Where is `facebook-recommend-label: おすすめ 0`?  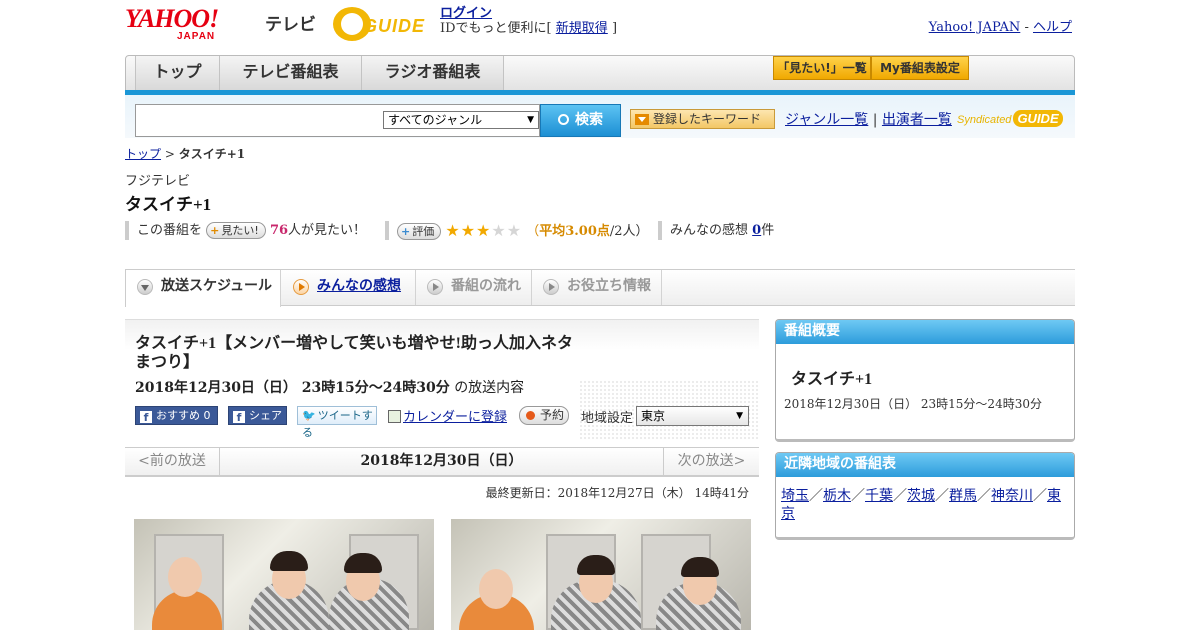
facebook-recommend-label: おすすめ 0 is located at coordinates (183, 415).